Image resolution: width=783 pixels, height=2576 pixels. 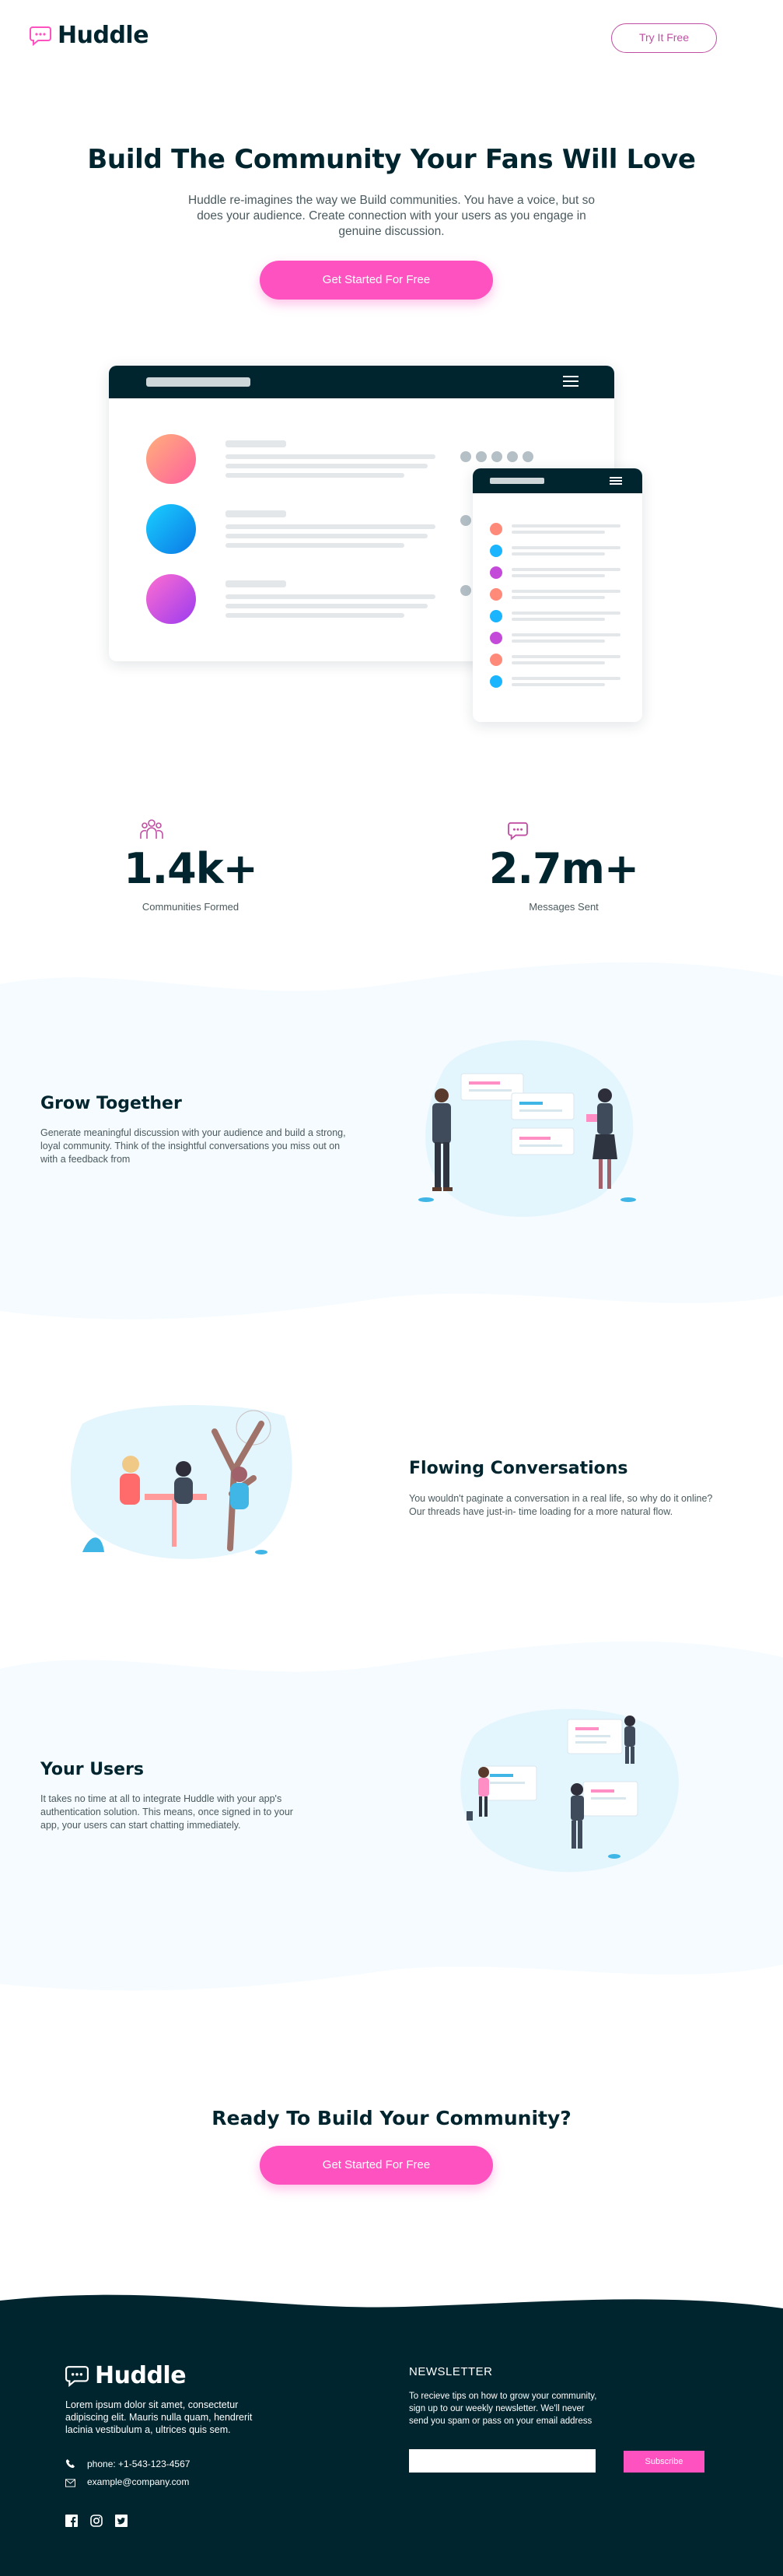 I want to click on footer-logo: Huddle, so click(x=126, y=2375).